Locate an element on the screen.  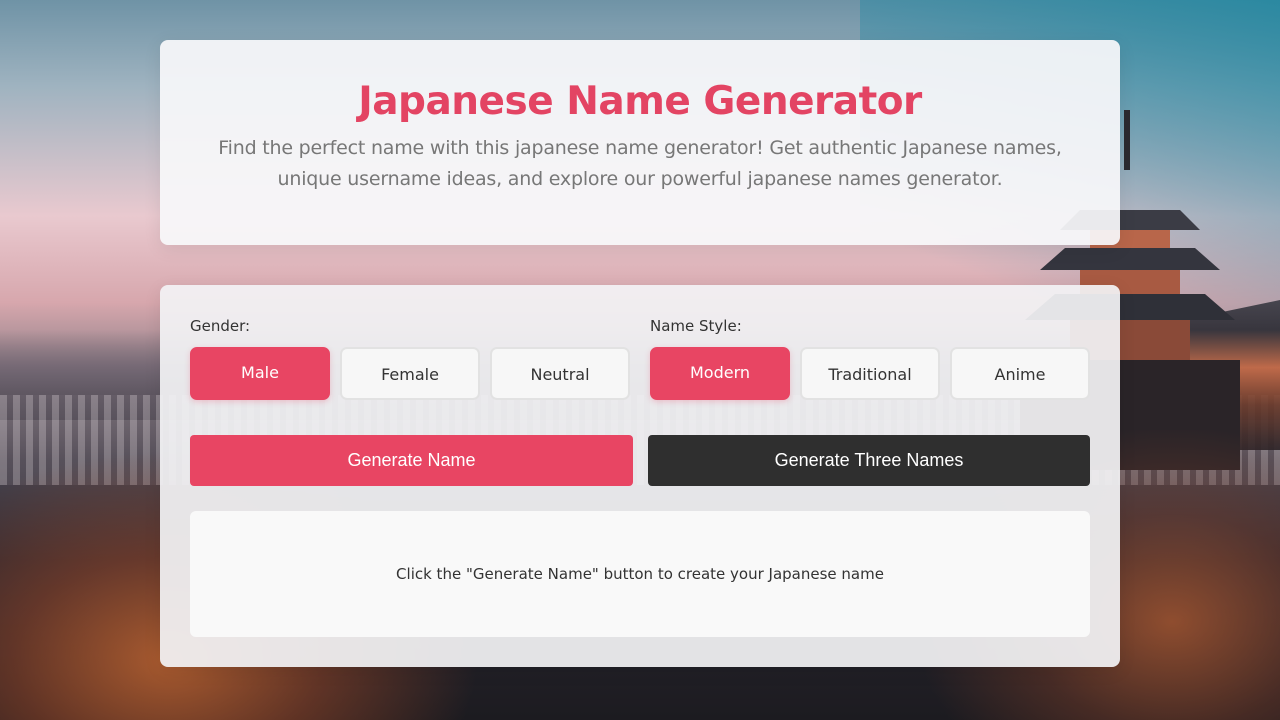
style-option-anime: Anime is located at coordinates (1020, 373).